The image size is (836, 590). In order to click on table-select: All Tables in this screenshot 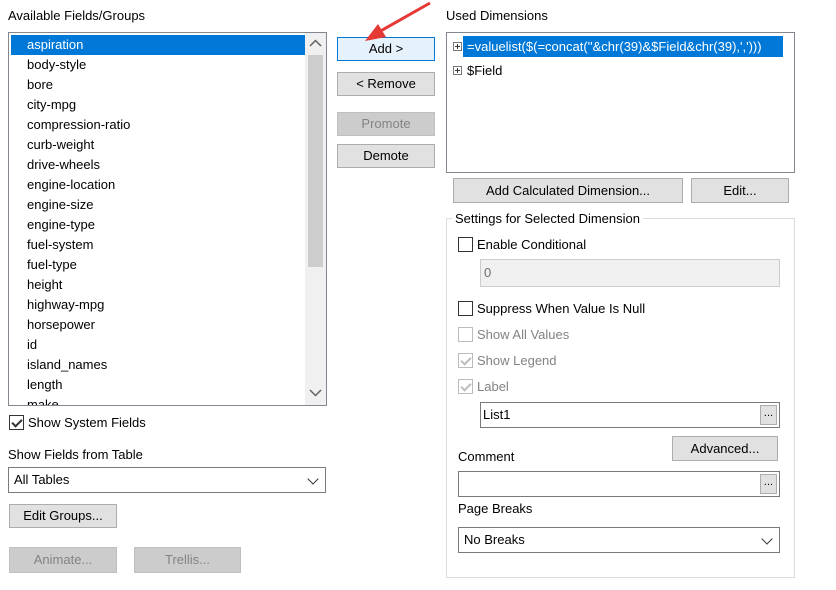, I will do `click(167, 480)`.